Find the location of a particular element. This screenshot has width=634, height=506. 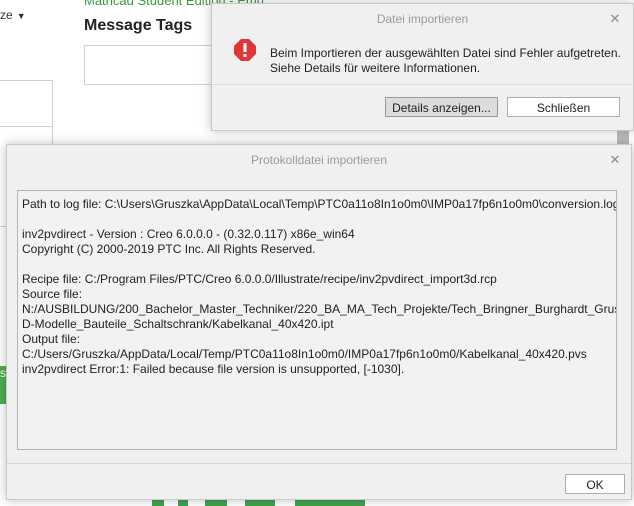

close-button: Schließen is located at coordinates (563, 107).